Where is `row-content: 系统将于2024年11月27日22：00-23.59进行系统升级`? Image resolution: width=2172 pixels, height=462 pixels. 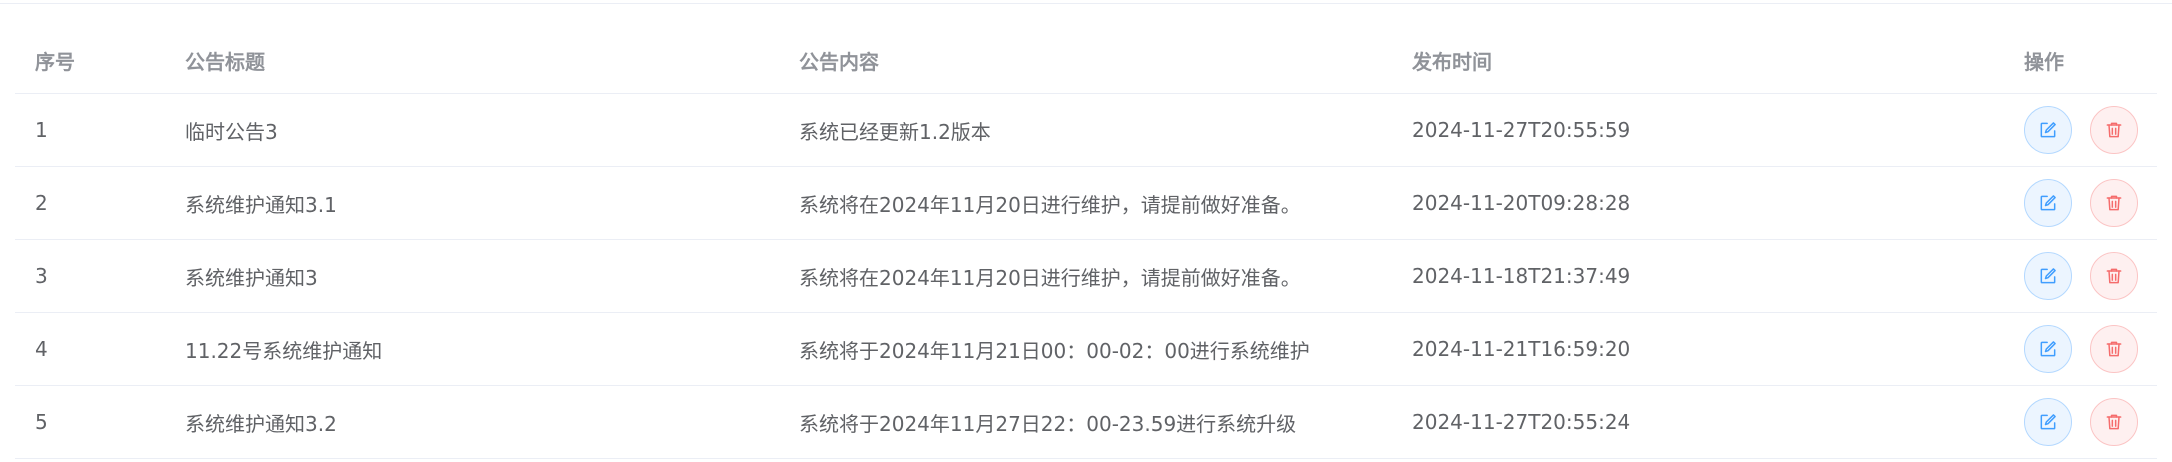 row-content: 系统将于2024年11月27日22：00-23.59进行系统升级 is located at coordinates (1048, 423).